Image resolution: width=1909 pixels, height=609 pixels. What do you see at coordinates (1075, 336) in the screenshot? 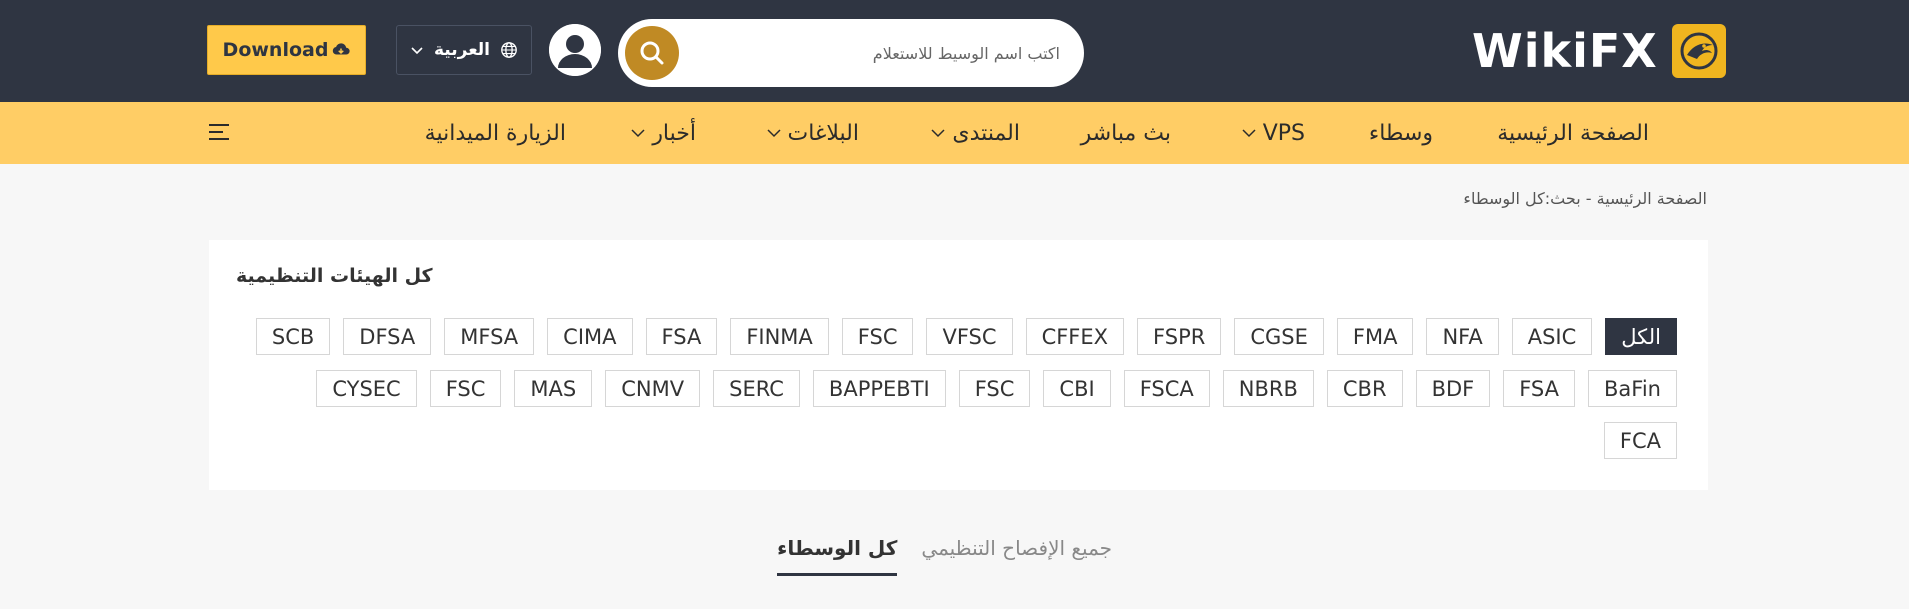
I see `regulator-tag: CFFEX` at bounding box center [1075, 336].